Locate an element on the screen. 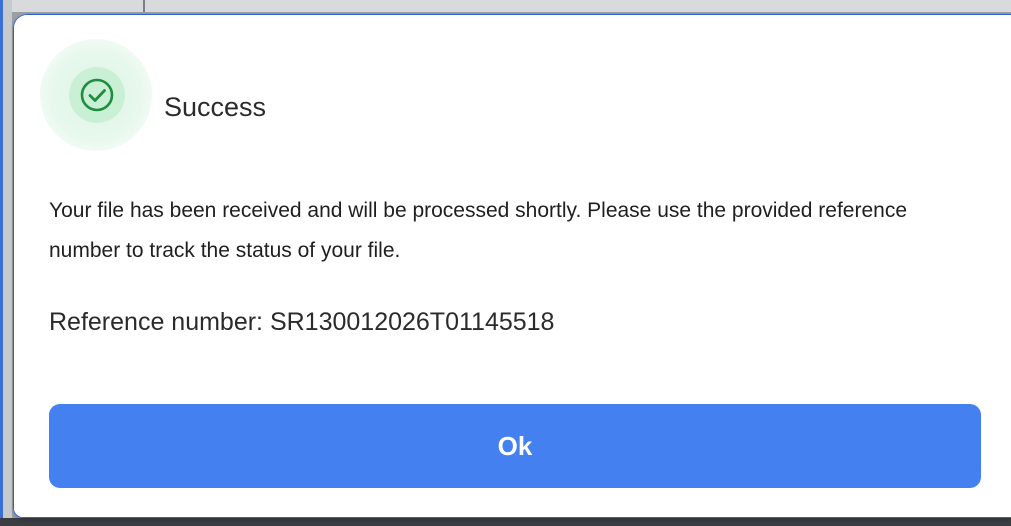 Image resolution: width=1011 pixels, height=526 pixels. dialog-title: Success is located at coordinates (215, 107).